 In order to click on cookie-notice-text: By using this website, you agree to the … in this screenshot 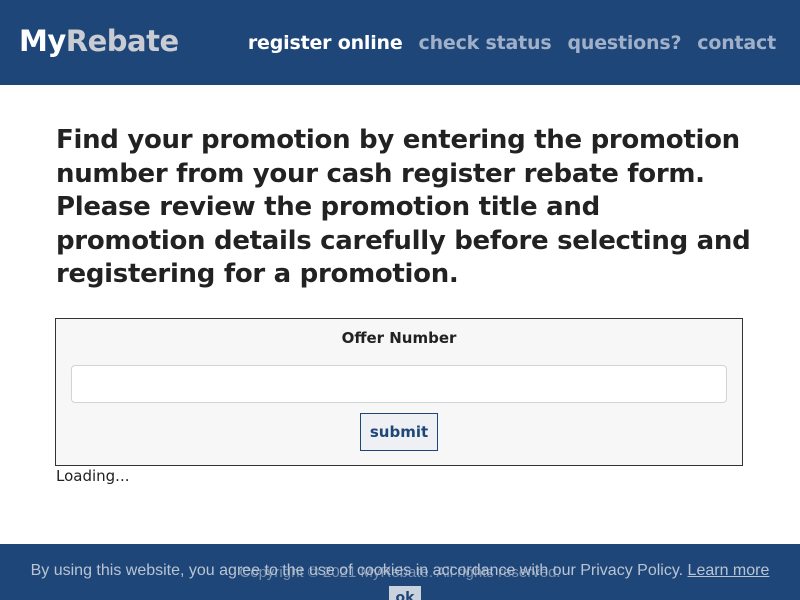, I will do `click(357, 570)`.